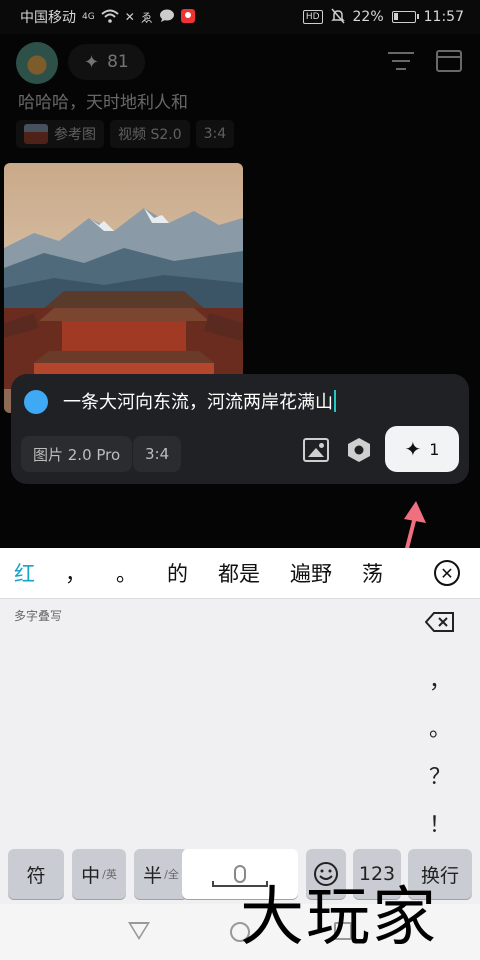 The image size is (480, 960). What do you see at coordinates (359, 450) in the screenshot?
I see `settings-hex-icon` at bounding box center [359, 450].